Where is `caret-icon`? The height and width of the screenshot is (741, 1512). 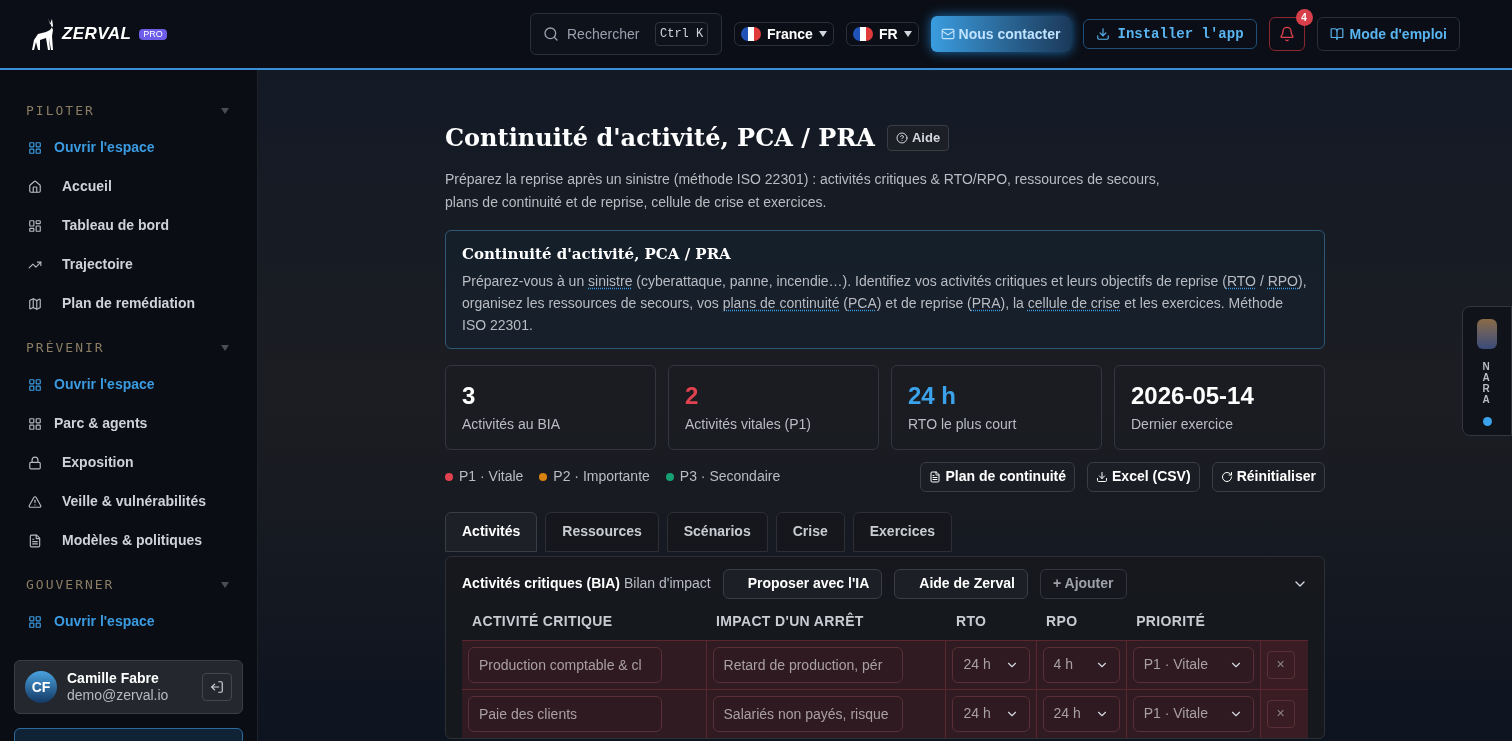
caret-icon is located at coordinates (907, 34).